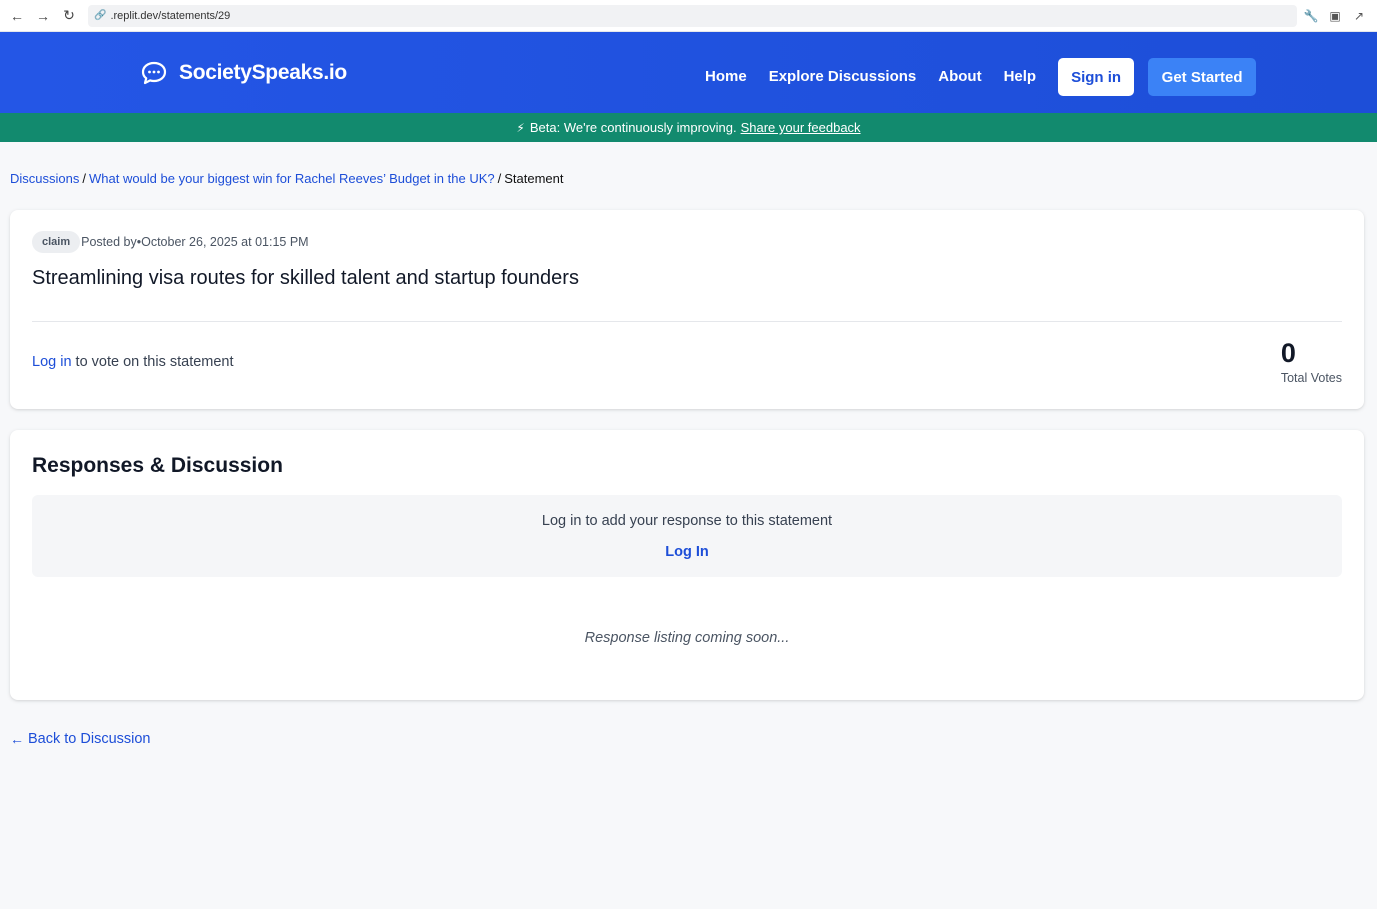 The height and width of the screenshot is (909, 1377). Describe the element at coordinates (1335, 16) in the screenshot. I see `devices-icon: ▣` at that location.